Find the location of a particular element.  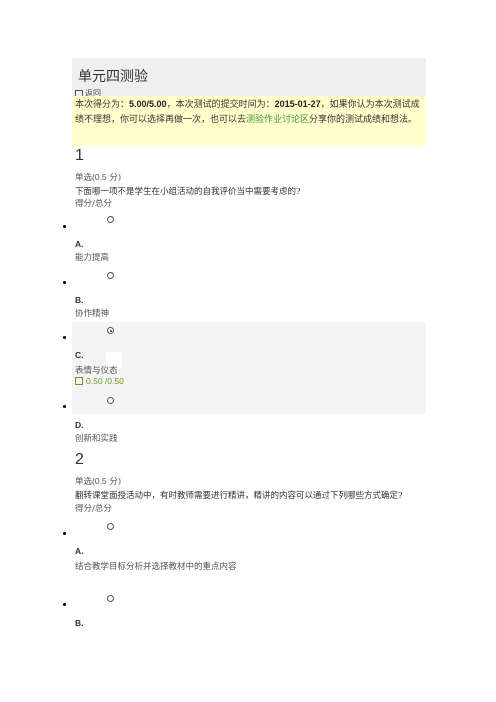

option-radio-d is located at coordinates (110, 400).